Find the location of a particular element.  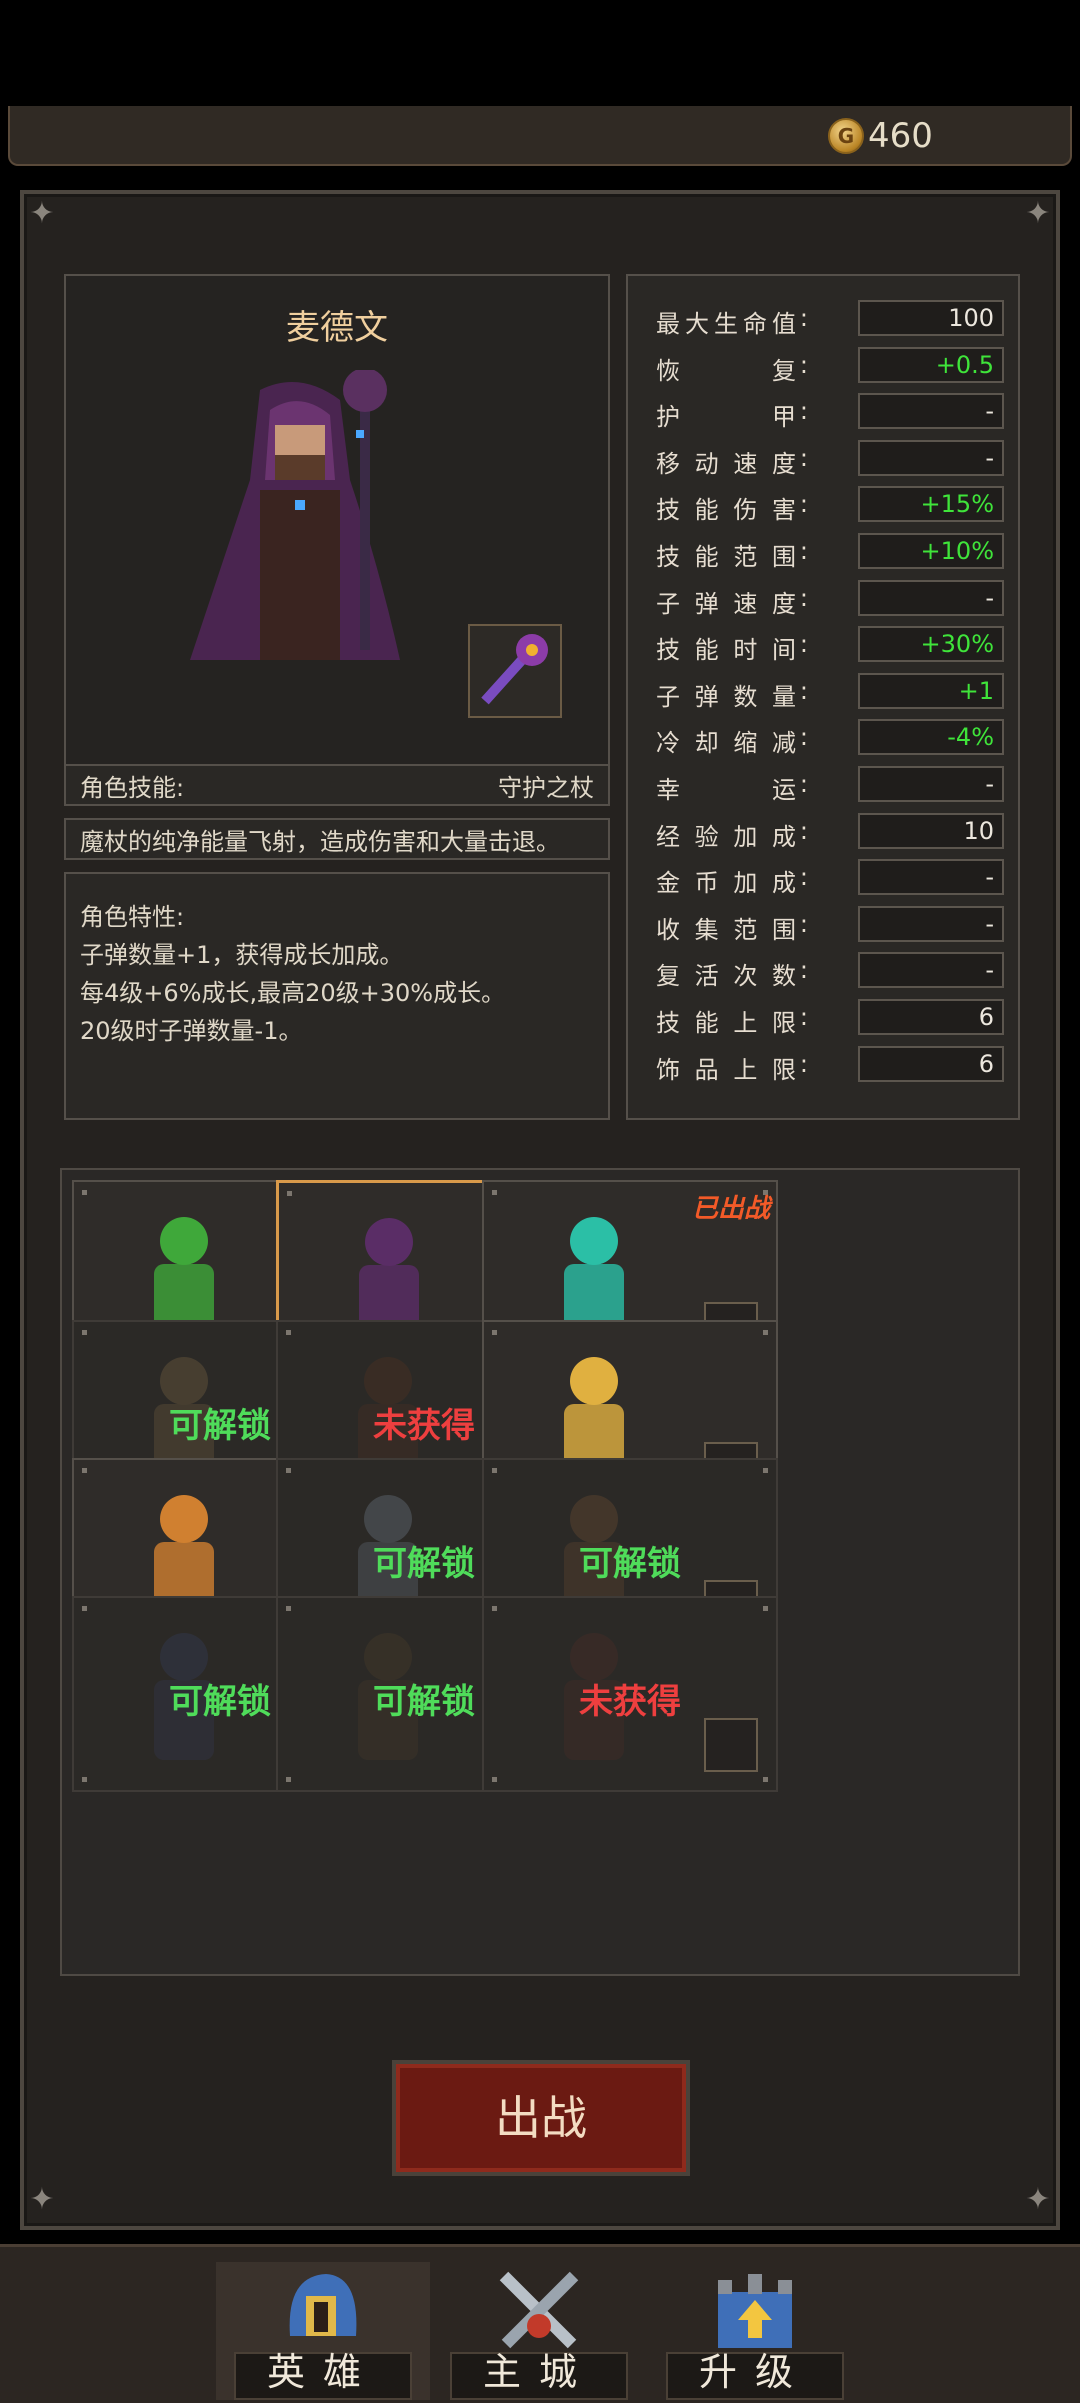

stat-label: 子弹数量: is located at coordinates (732, 693).